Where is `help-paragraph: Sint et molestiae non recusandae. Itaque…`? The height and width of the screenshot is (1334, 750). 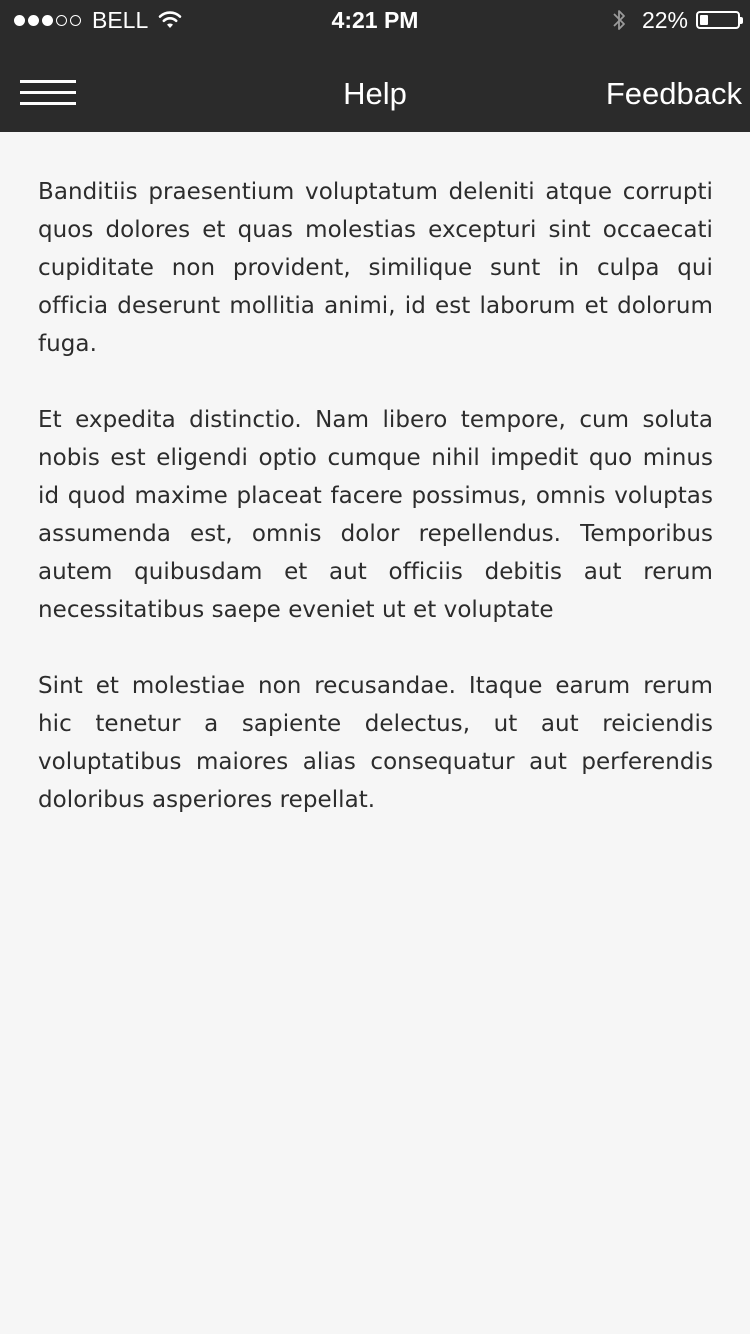
help-paragraph: Sint et molestiae non recusandae. Itaque… is located at coordinates (375, 743).